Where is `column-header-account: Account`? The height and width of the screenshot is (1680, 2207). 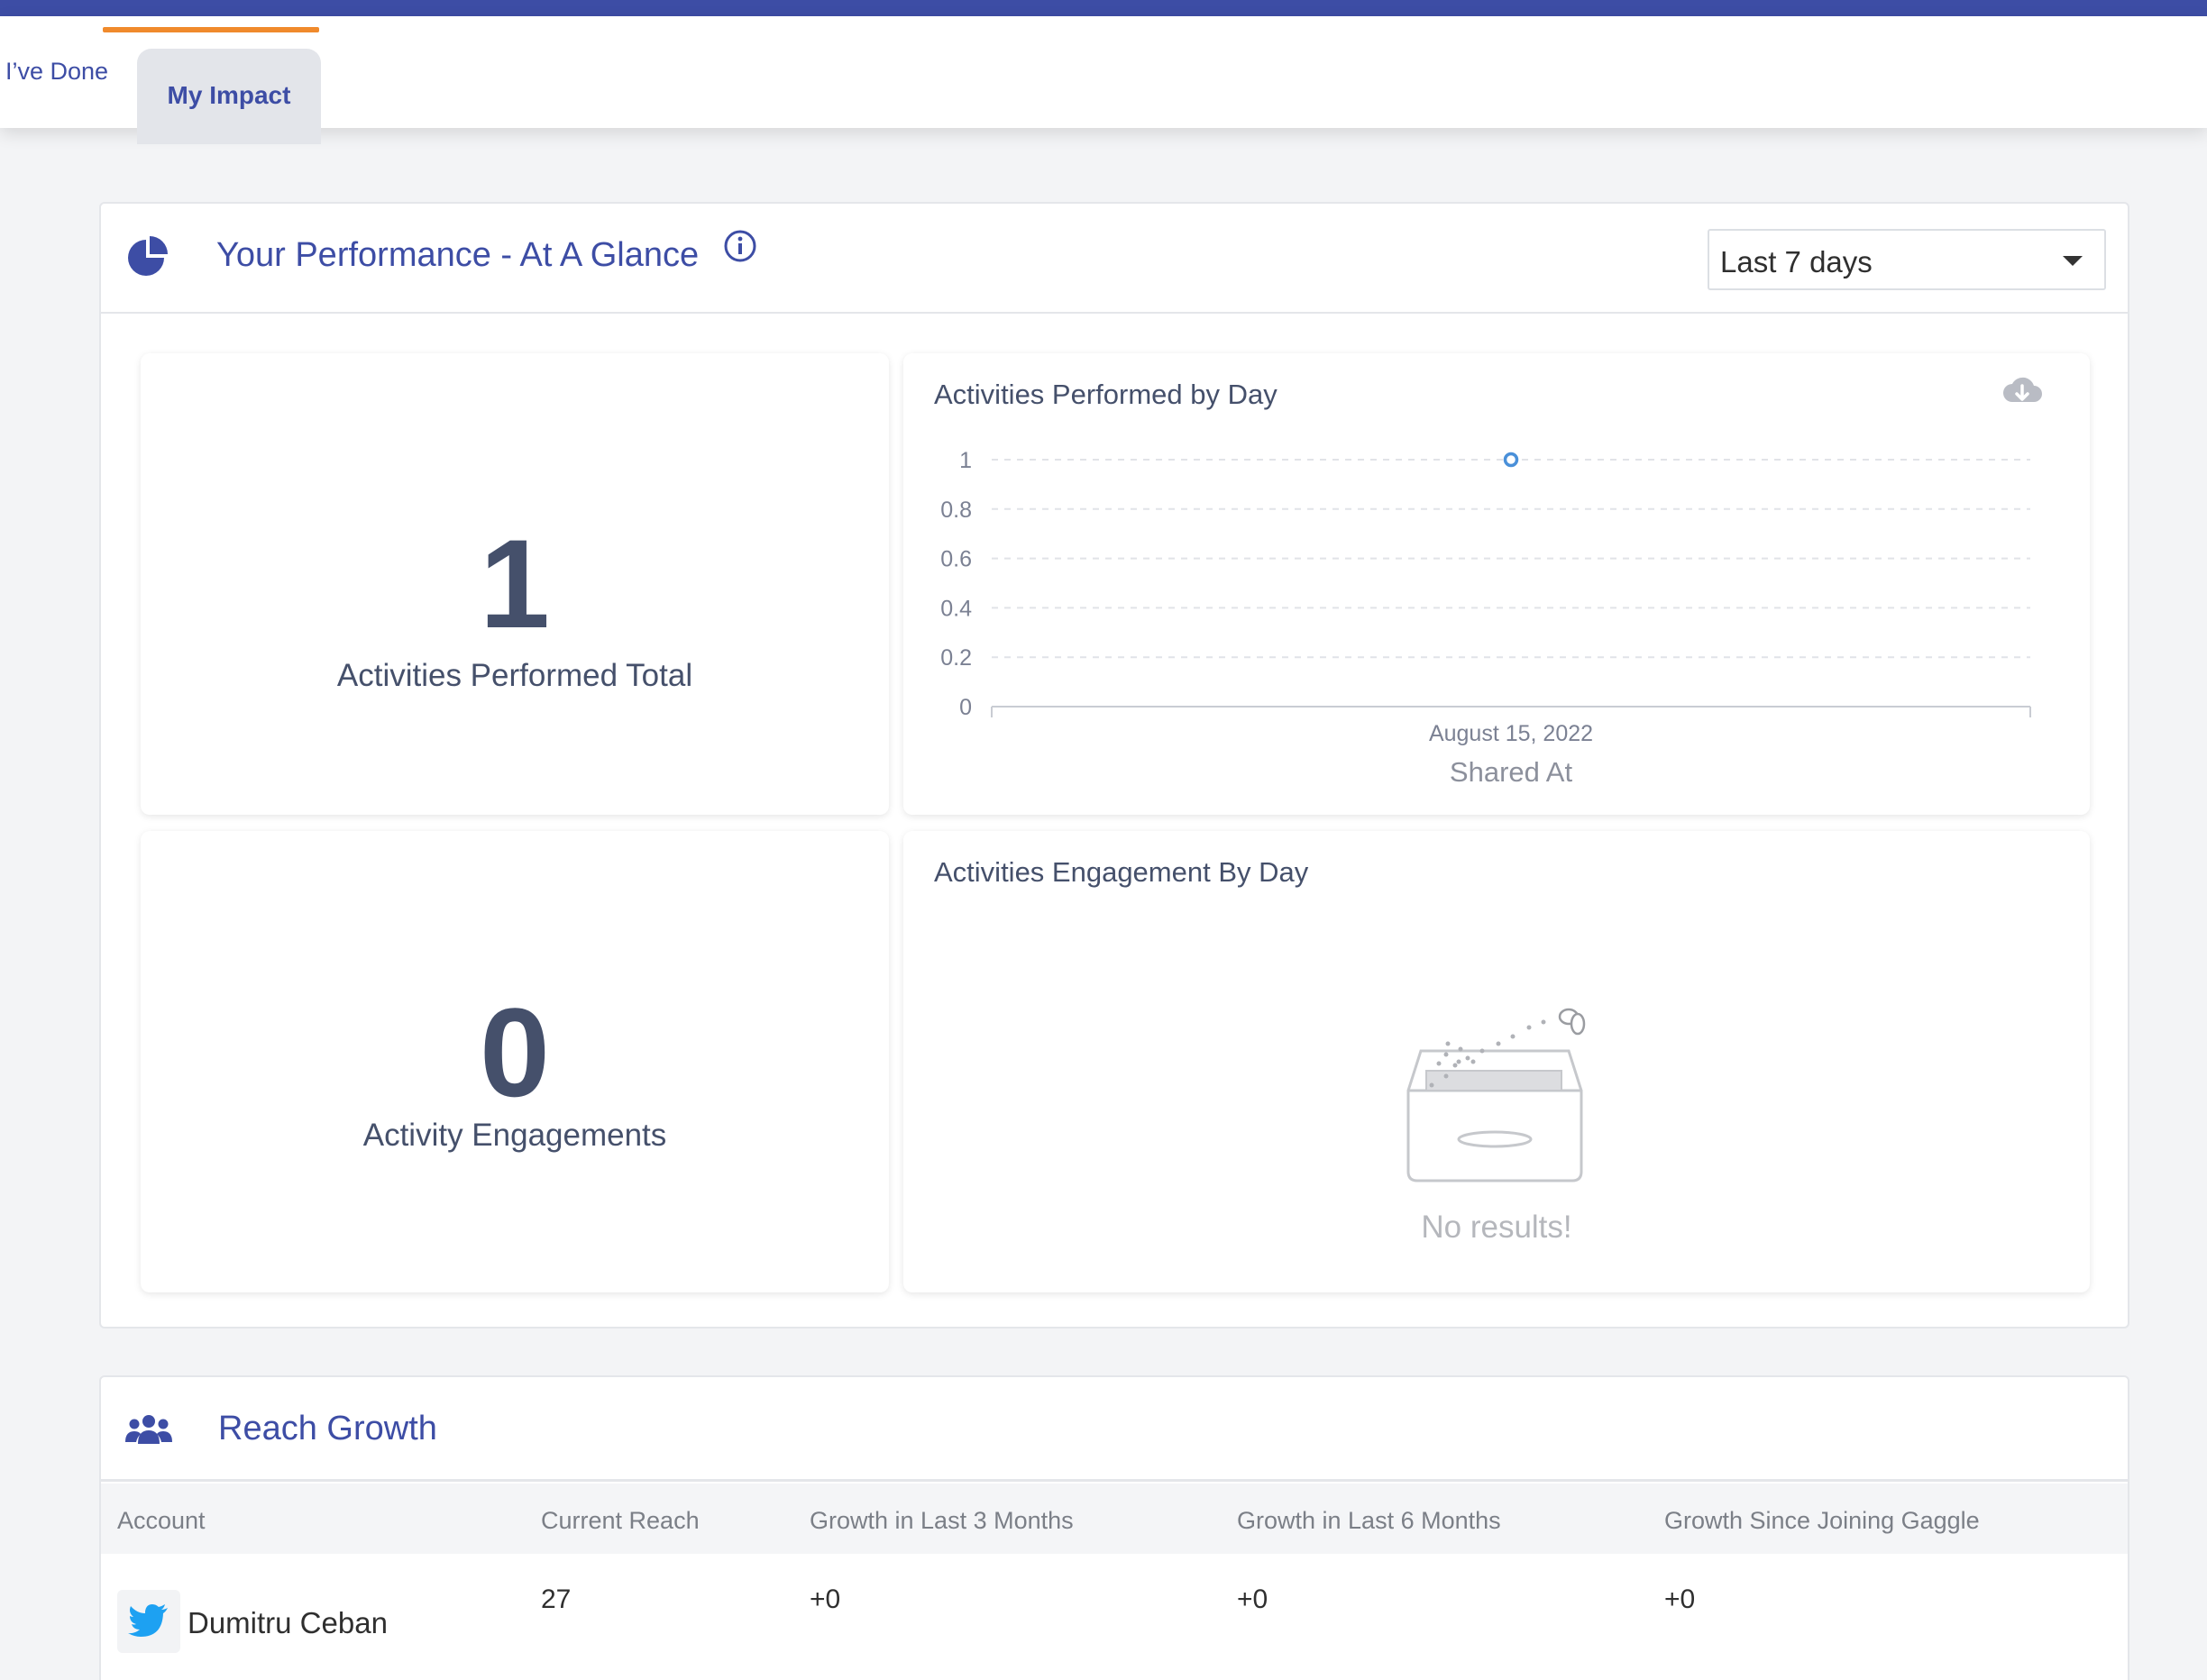
column-header-account: Account is located at coordinates (161, 1521).